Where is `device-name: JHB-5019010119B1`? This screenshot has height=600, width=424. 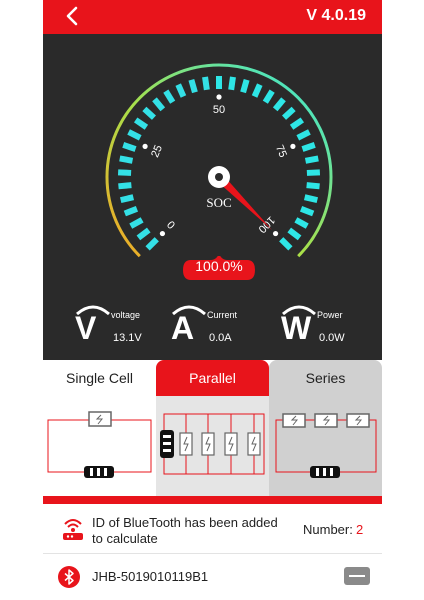 device-name: JHB-5019010119B1 is located at coordinates (150, 576).